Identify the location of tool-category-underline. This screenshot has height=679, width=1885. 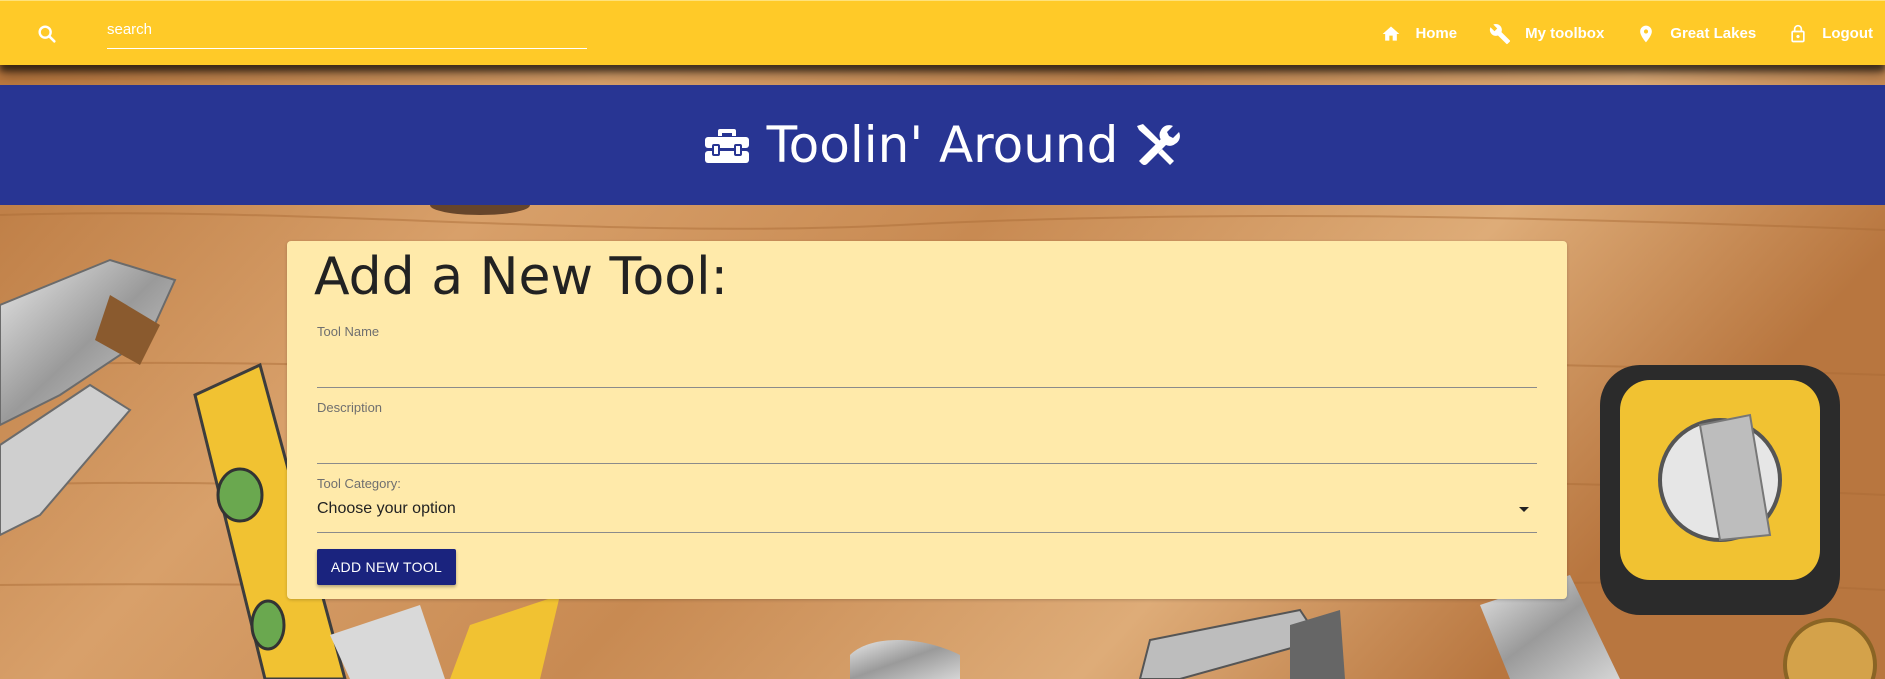
(927, 532).